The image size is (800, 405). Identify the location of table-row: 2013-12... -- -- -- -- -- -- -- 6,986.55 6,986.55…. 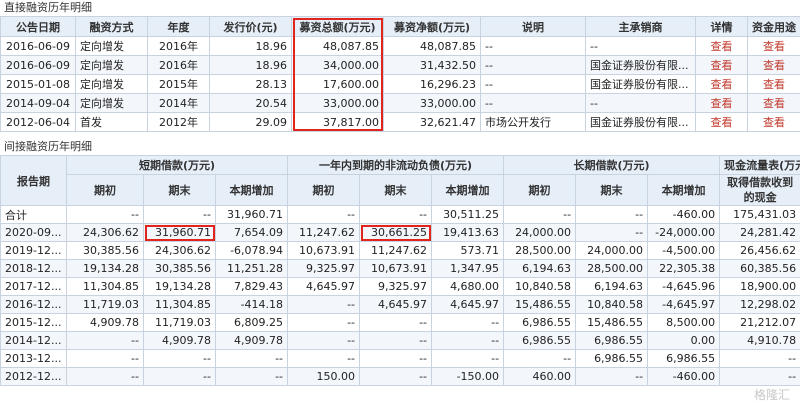
(400, 358).